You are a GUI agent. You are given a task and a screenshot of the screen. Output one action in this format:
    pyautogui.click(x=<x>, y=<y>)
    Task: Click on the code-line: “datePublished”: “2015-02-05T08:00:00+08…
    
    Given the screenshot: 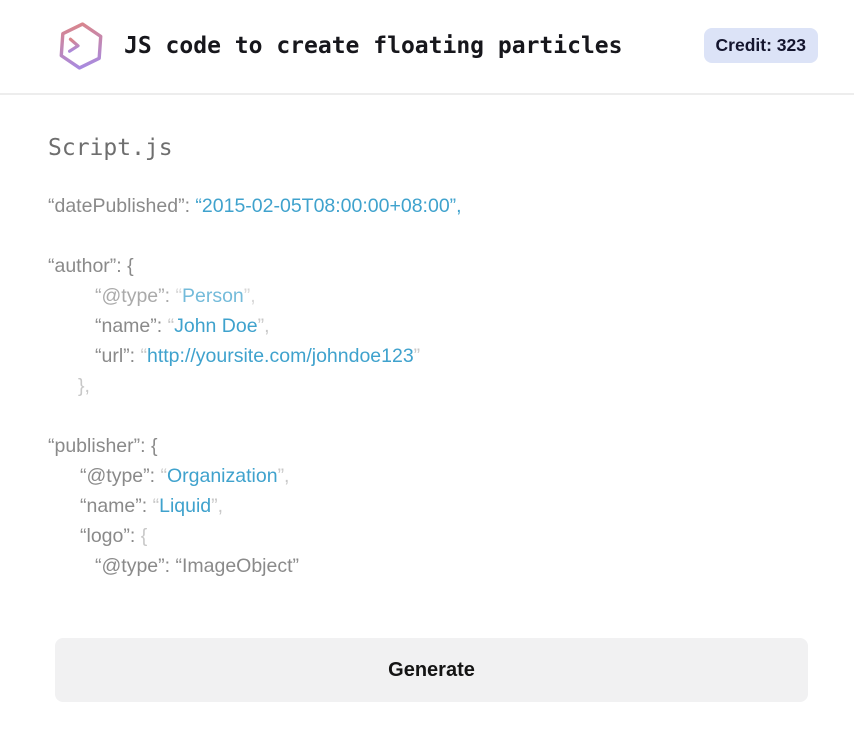 What is the action you would take?
    pyautogui.click(x=428, y=206)
    